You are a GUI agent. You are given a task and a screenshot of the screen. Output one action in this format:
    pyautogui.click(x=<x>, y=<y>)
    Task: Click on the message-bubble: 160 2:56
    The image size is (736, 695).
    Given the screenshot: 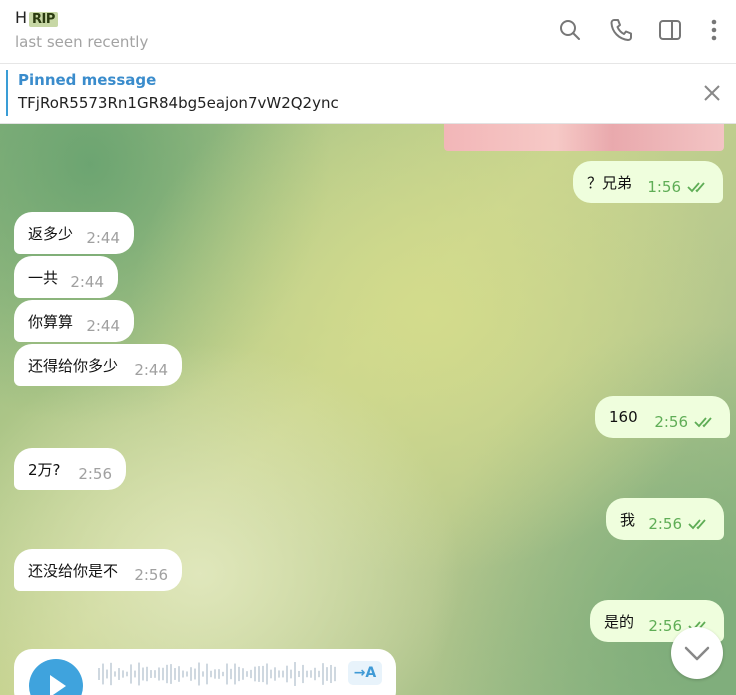 What is the action you would take?
    pyautogui.click(x=662, y=417)
    